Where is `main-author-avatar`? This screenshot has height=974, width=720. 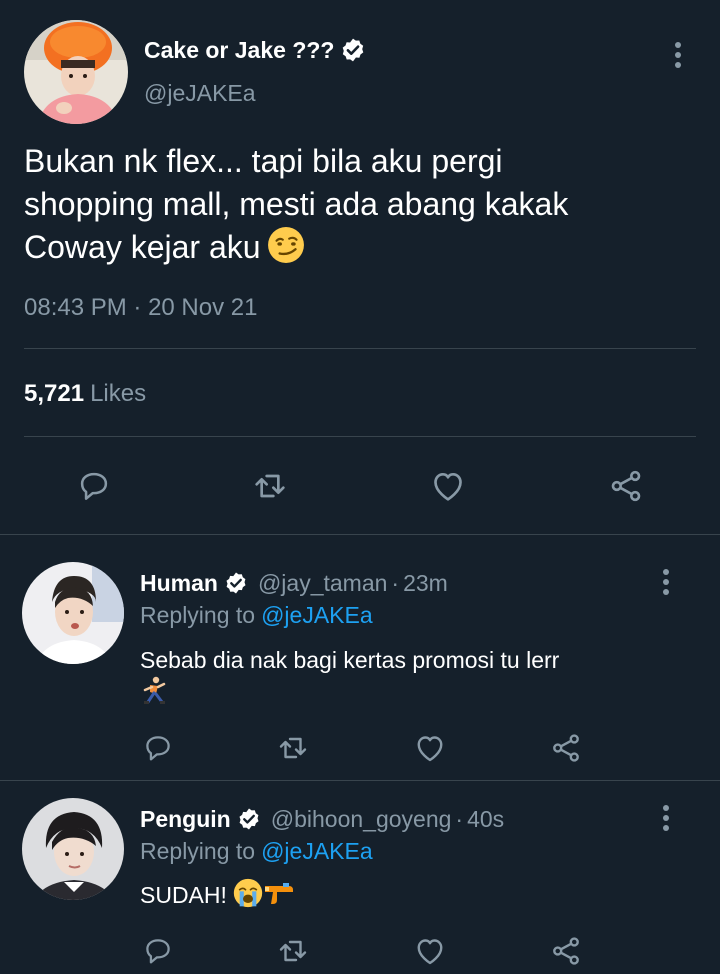 main-author-avatar is located at coordinates (76, 72).